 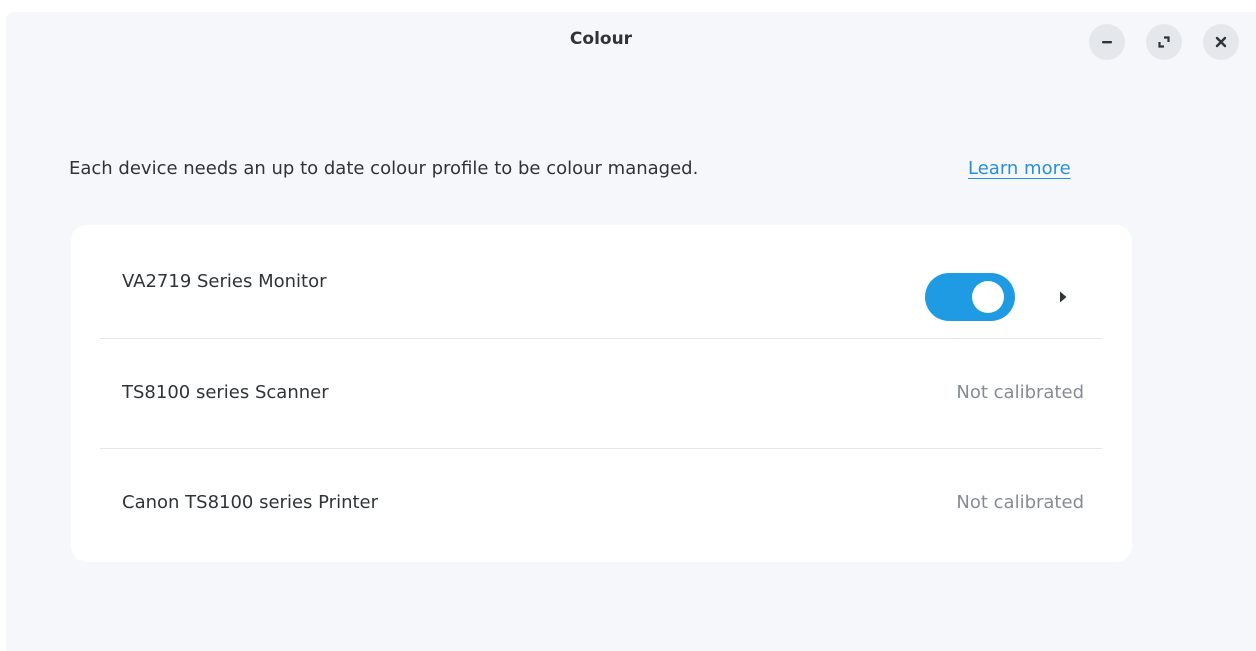 I want to click on minimize-icon, so click(x=1107, y=42).